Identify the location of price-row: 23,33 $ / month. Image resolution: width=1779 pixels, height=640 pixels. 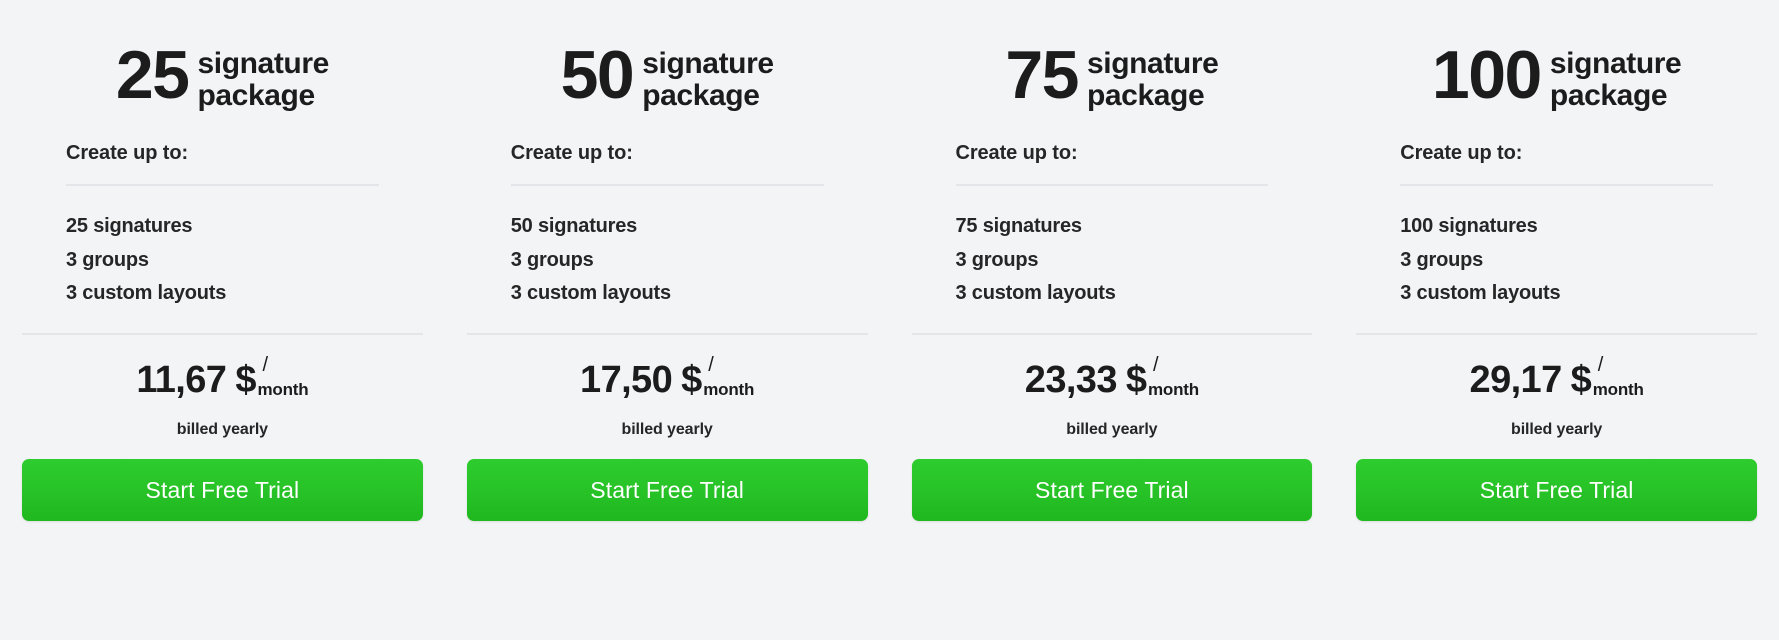
(1111, 378).